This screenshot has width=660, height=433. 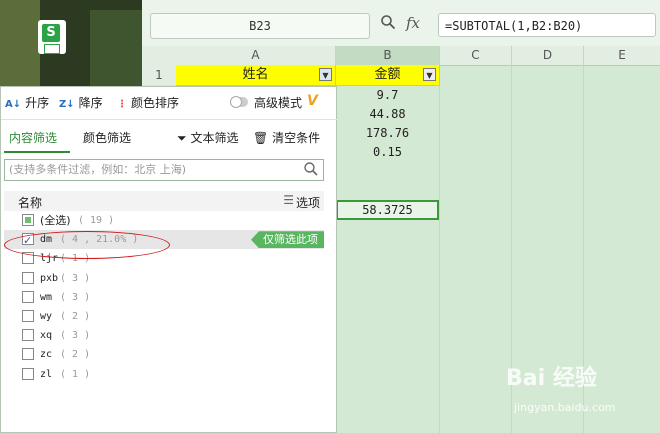 I want to click on formula-input: =SUBTOTAL(1,B2:B20), so click(x=547, y=25).